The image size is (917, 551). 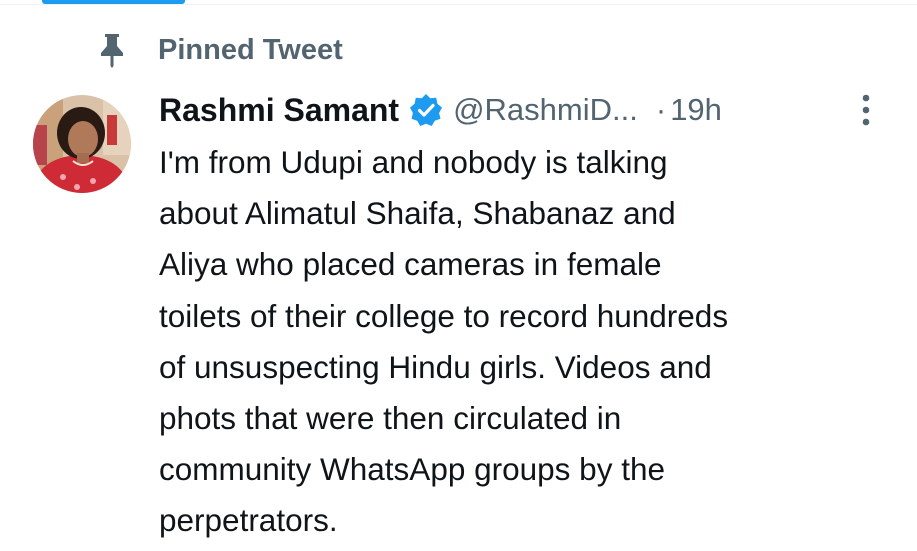 I want to click on tab-active-indicator, so click(x=113, y=2).